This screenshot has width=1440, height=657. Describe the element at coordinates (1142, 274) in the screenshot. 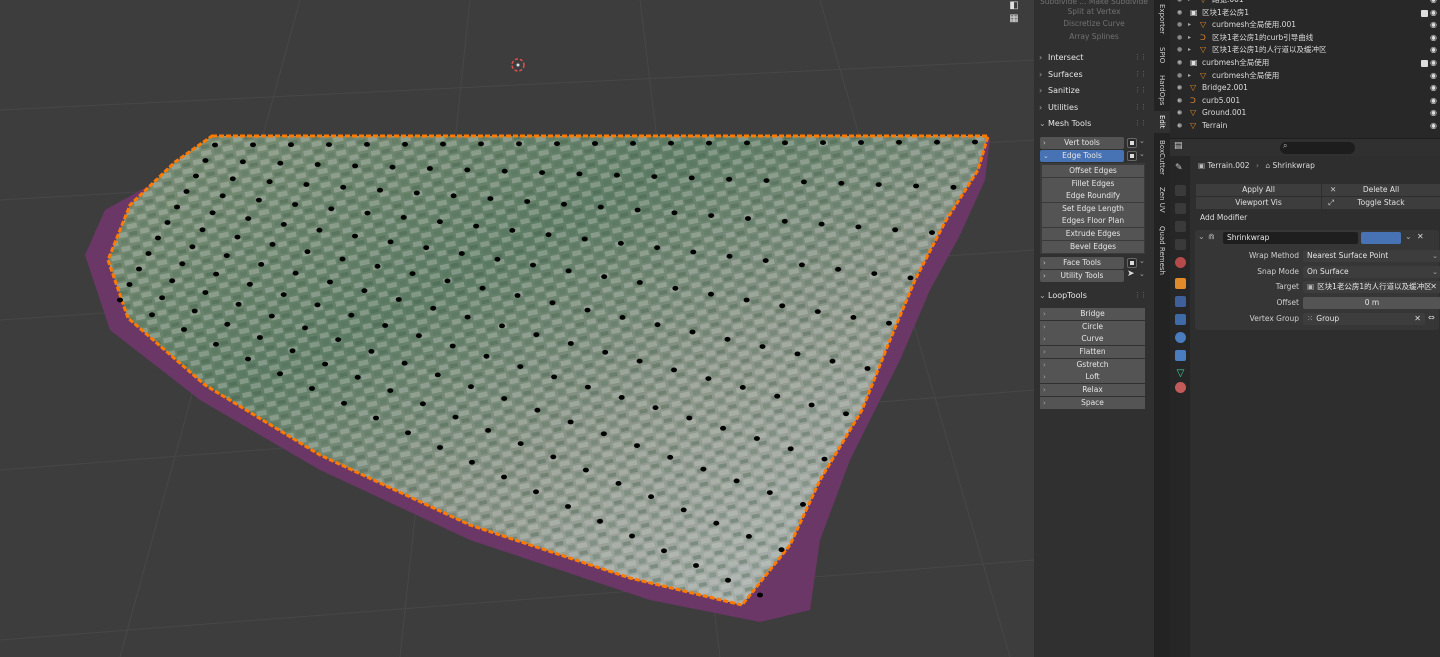

I see `dropdown-icon: ⌄` at that location.